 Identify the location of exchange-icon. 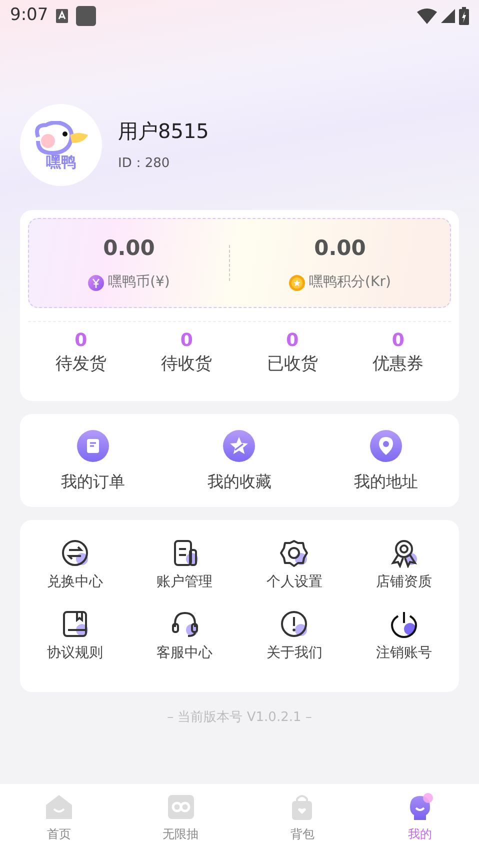
(75, 553).